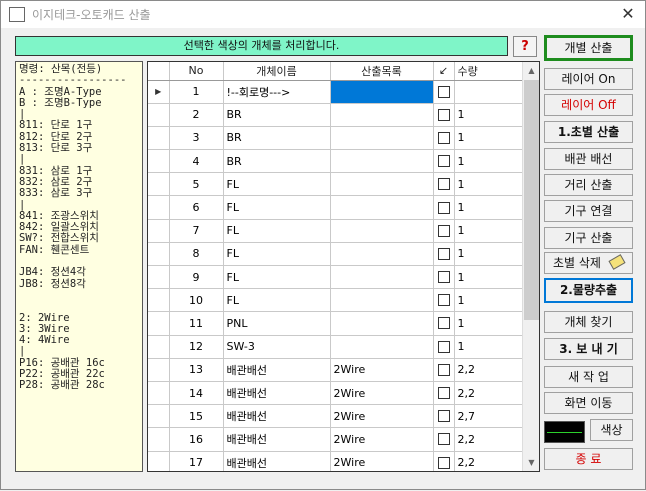 This screenshot has height=491, width=646. What do you see at coordinates (531, 200) in the screenshot?
I see `scroll-thumb` at bounding box center [531, 200].